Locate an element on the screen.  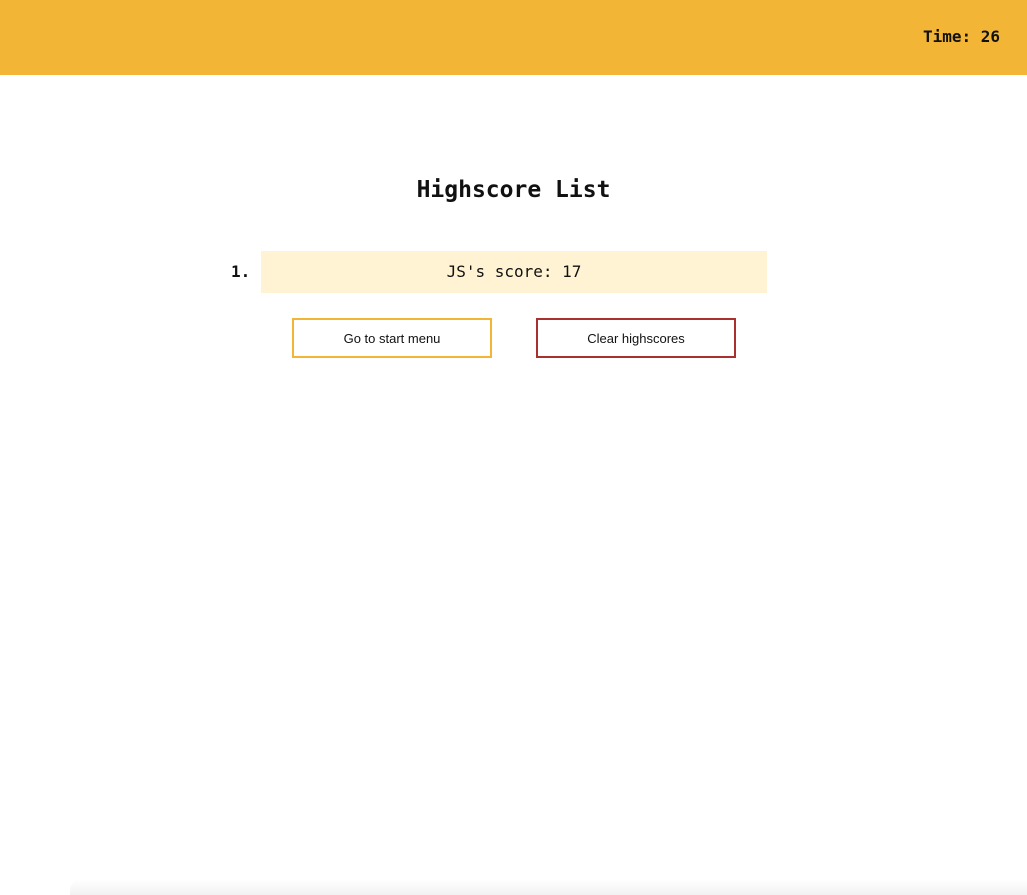
list-item: 1. JS's score: 17 is located at coordinates (513, 272).